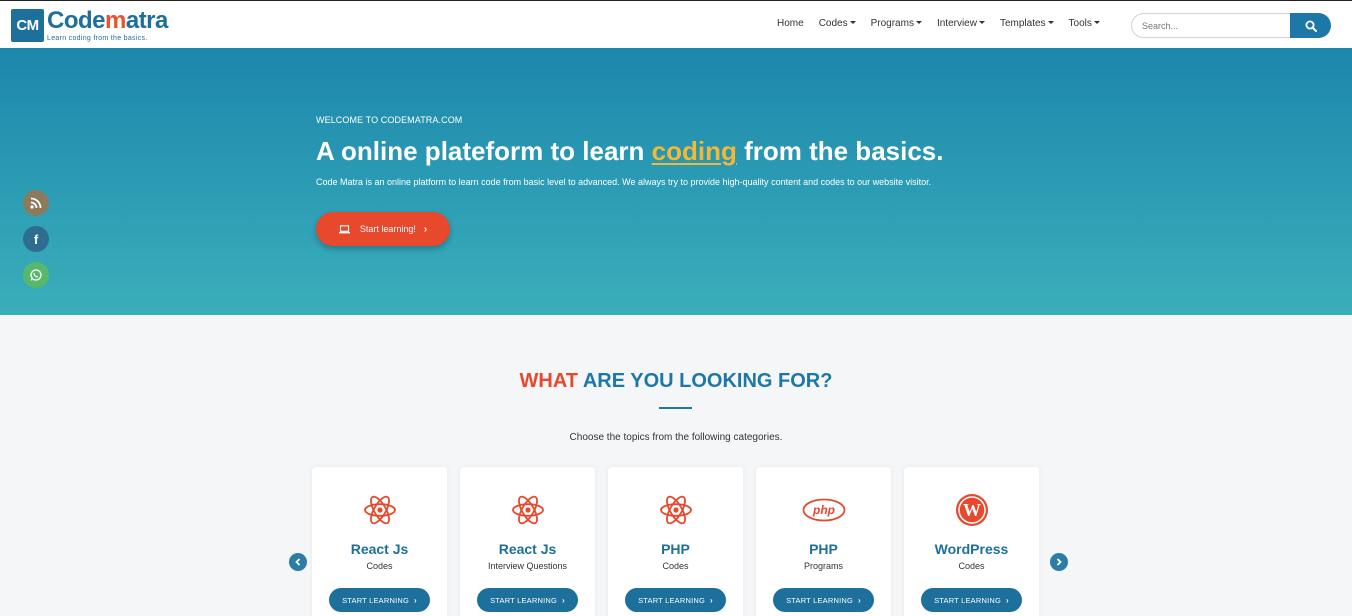 This screenshot has height=616, width=1352. Describe the element at coordinates (971, 549) in the screenshot. I see `card-title: WordPress` at that location.